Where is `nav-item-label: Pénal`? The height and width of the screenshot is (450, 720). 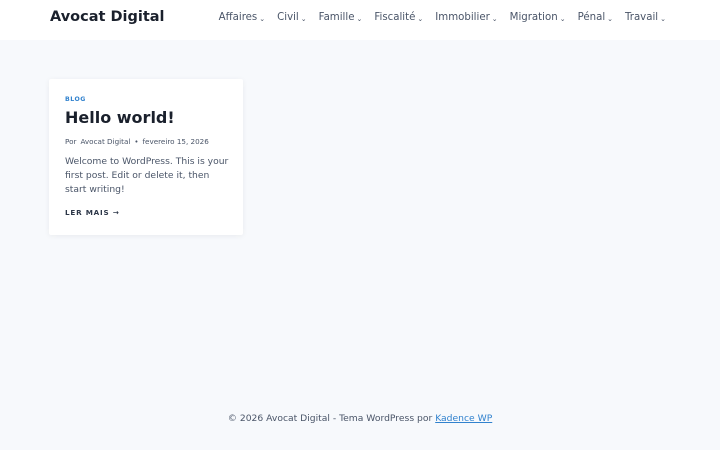
nav-item-label: Pénal is located at coordinates (591, 17).